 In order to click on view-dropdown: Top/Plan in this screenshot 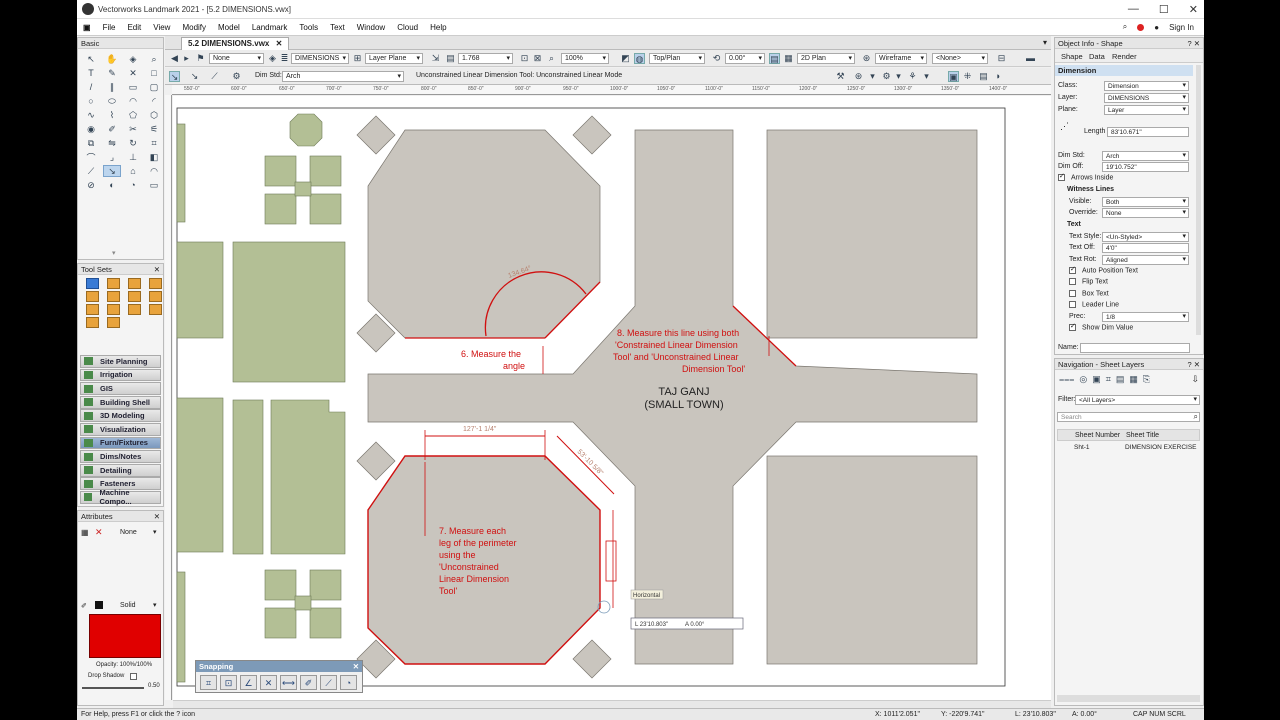, I will do `click(677, 58)`.